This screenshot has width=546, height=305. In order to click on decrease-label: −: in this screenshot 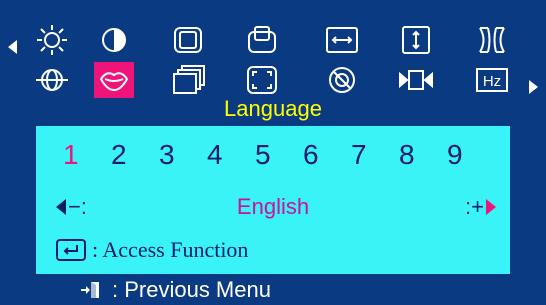, I will do `click(77, 206)`.